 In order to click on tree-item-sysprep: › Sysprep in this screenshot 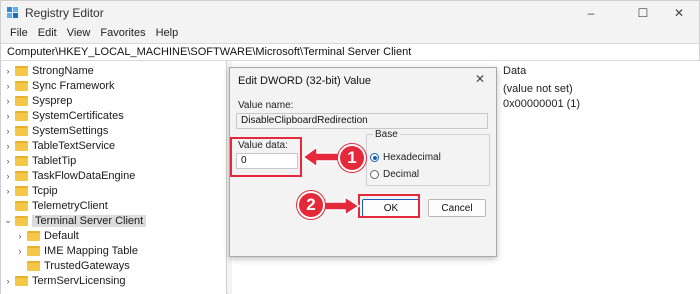, I will do `click(38, 100)`.